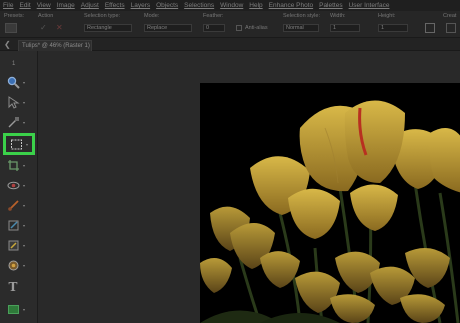  What do you see at coordinates (295, 28) in the screenshot?
I see `selection-style-value: Normal` at bounding box center [295, 28].